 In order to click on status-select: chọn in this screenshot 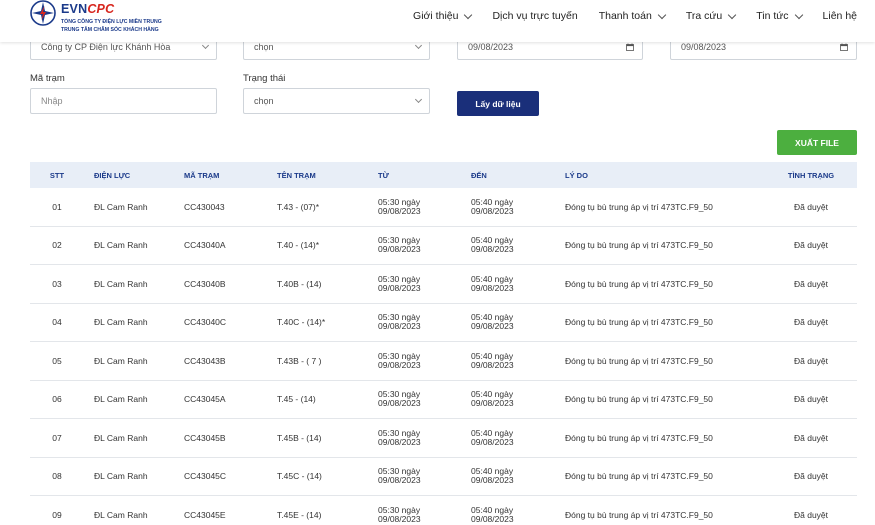, I will do `click(336, 101)`.